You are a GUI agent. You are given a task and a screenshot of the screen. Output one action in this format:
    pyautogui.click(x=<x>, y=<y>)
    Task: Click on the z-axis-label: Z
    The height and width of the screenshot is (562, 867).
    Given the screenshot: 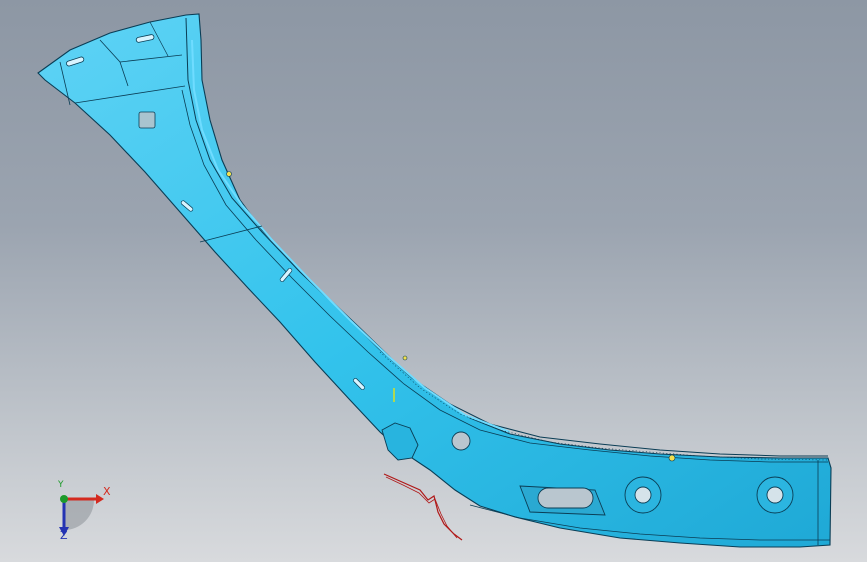 What is the action you would take?
    pyautogui.click(x=64, y=535)
    